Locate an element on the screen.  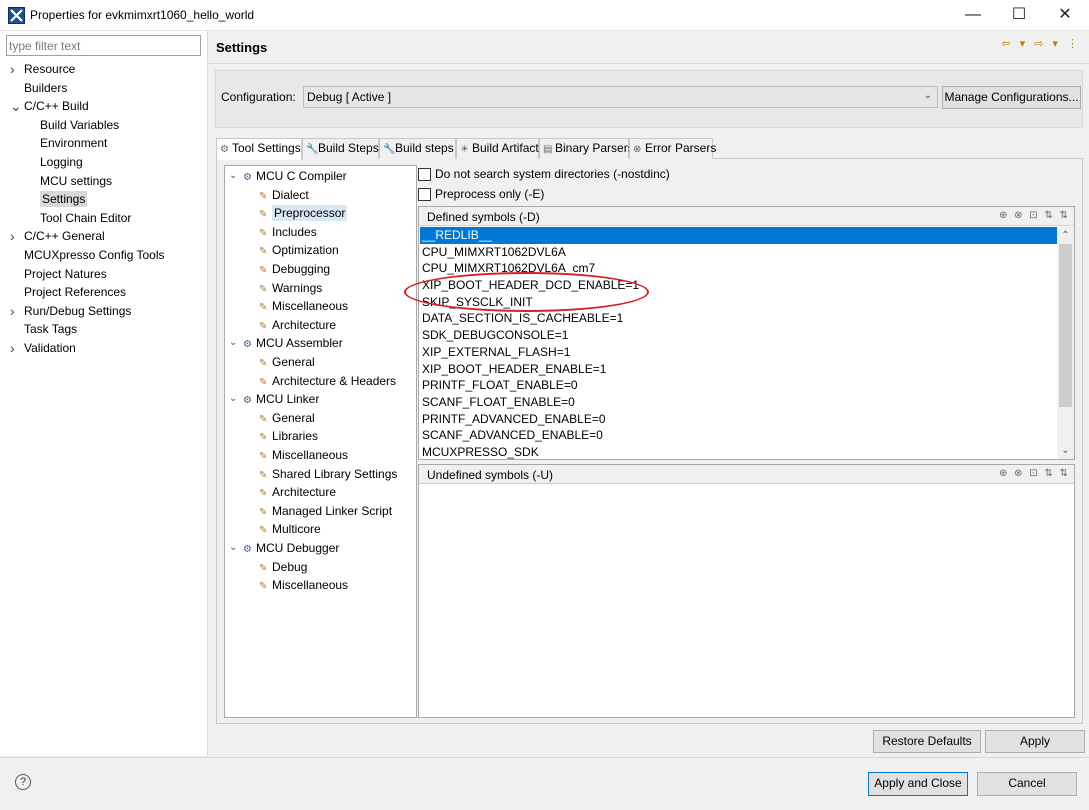
nav-item: MCUXpresso Config Tools is located at coordinates (94, 255).